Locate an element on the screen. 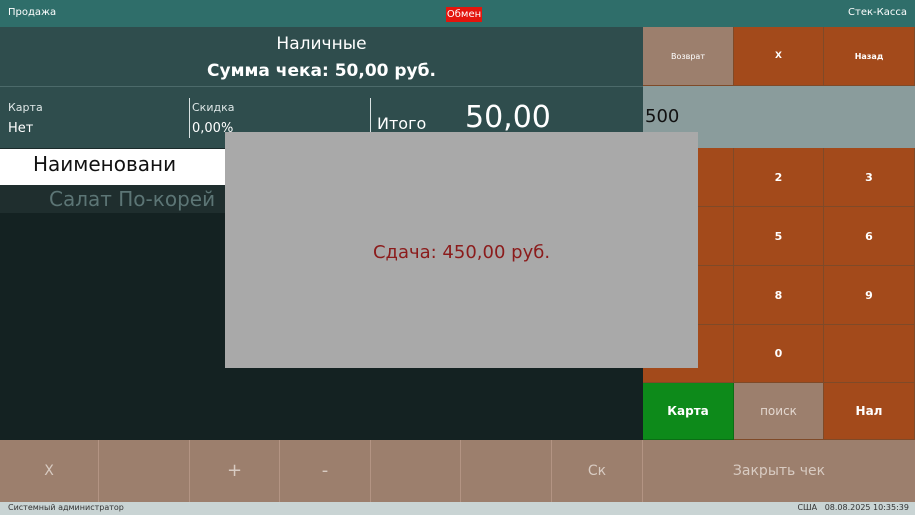 The width and height of the screenshot is (915, 515). app-name: Стек-Касса is located at coordinates (877, 12).